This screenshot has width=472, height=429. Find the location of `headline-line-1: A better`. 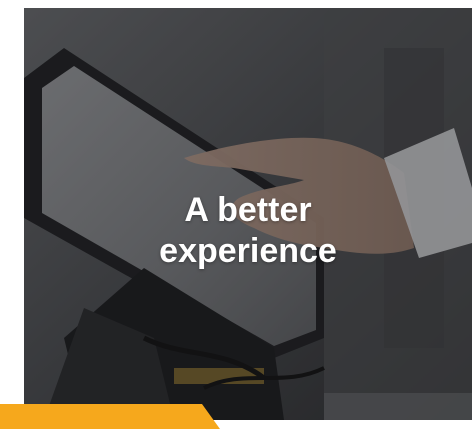

headline-line-1: A better is located at coordinates (248, 210).